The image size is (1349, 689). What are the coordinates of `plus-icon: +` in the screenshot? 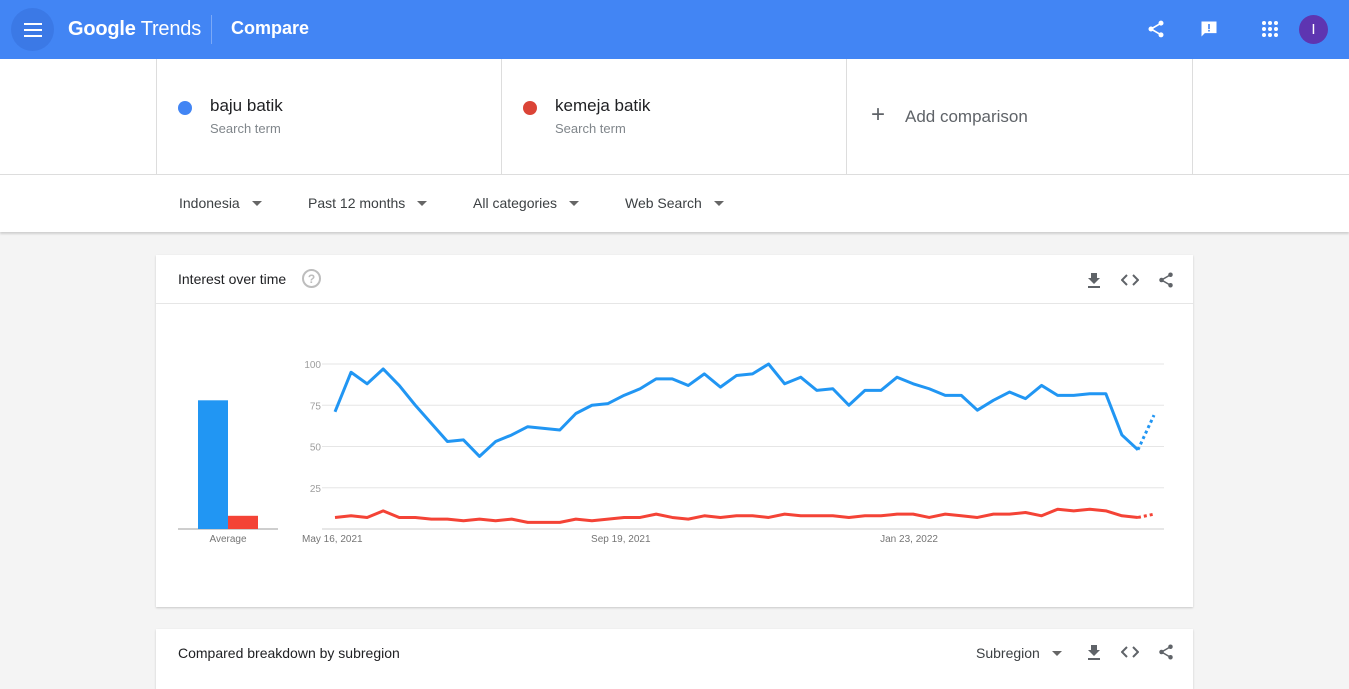 It's located at (878, 115).